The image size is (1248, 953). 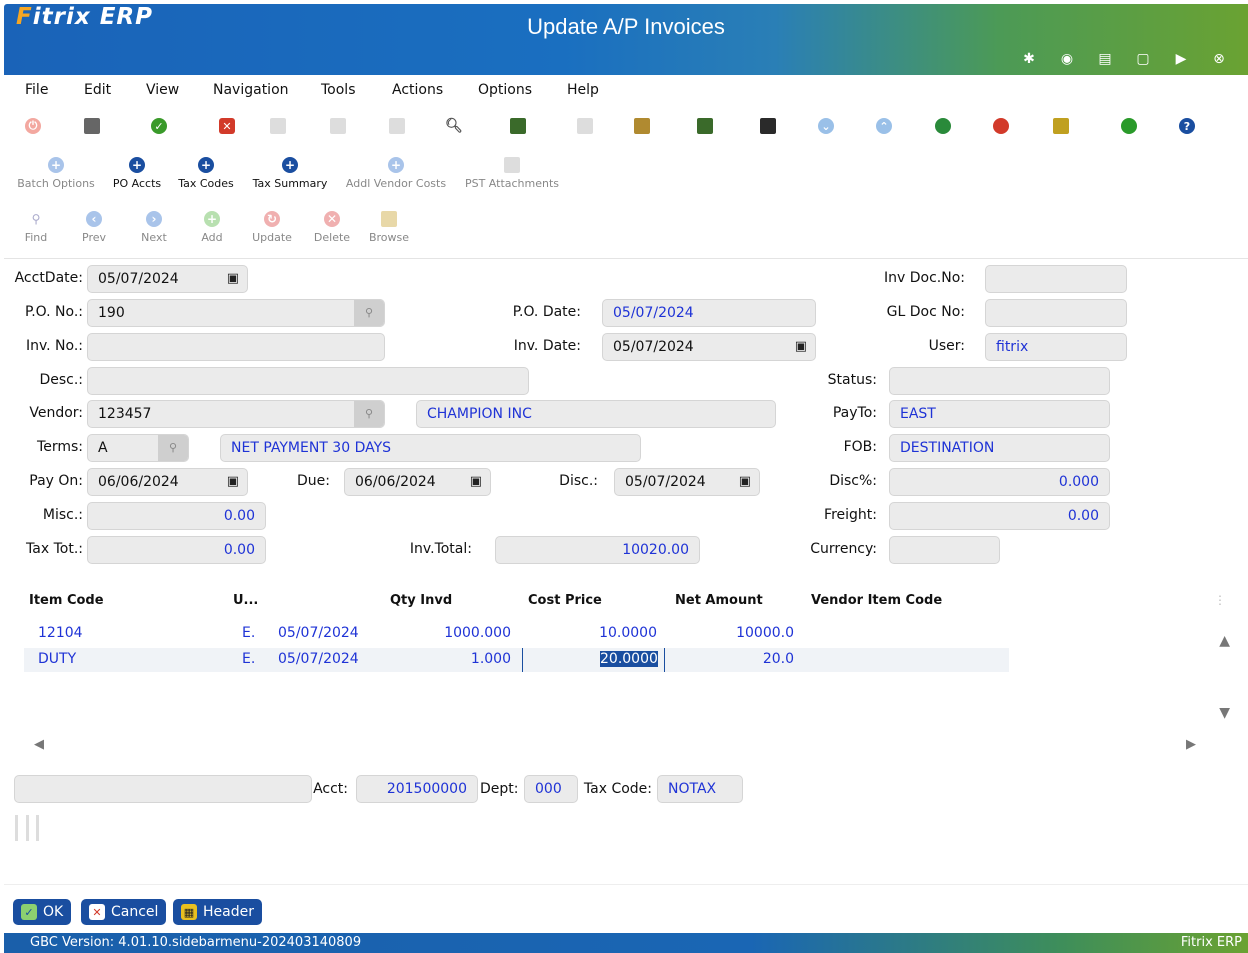 What do you see at coordinates (1187, 126) in the screenshot?
I see `help-icon: ?` at bounding box center [1187, 126].